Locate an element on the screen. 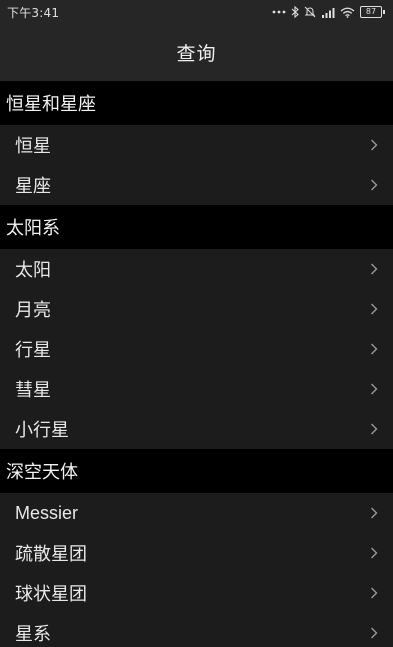 The image size is (393, 647). page-title: 查询 is located at coordinates (196, 54).